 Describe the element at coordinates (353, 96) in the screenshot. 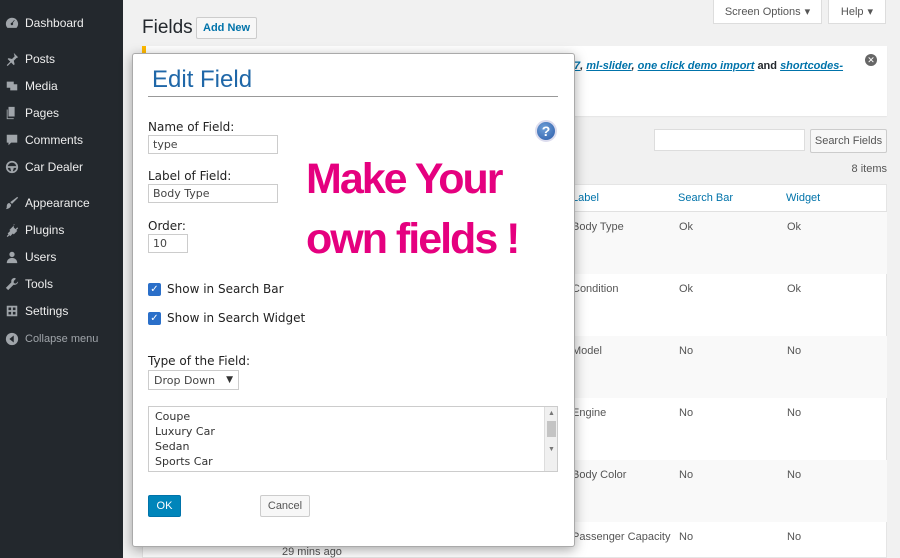

I see `title-divider` at that location.